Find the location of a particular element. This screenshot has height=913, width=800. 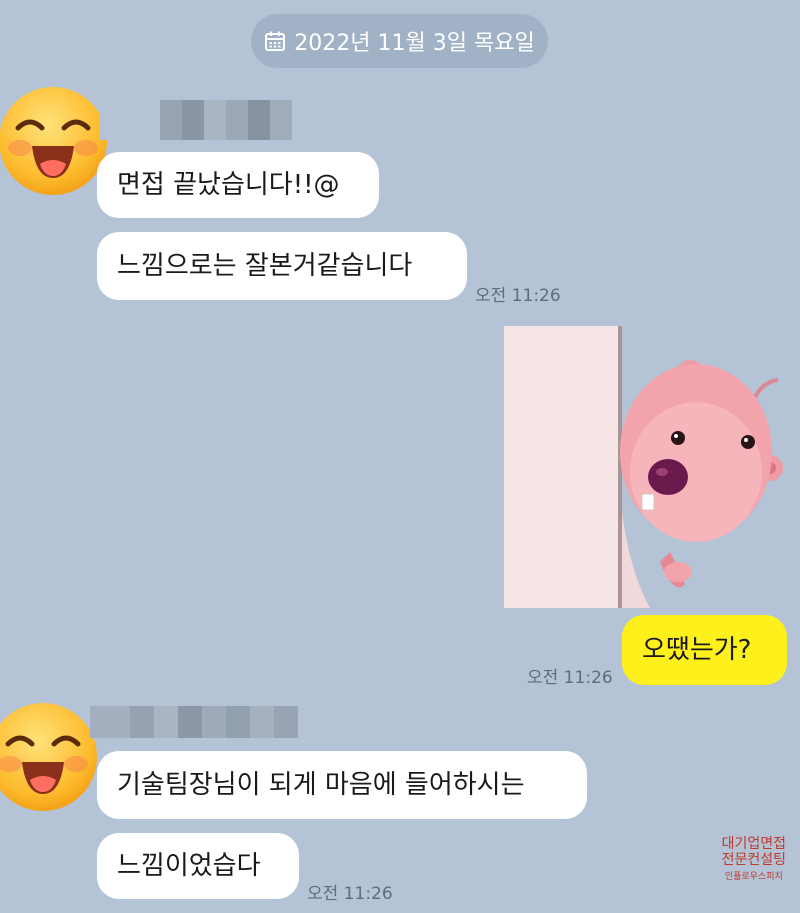

my-message-bubble: 오땠는가? is located at coordinates (704, 650).